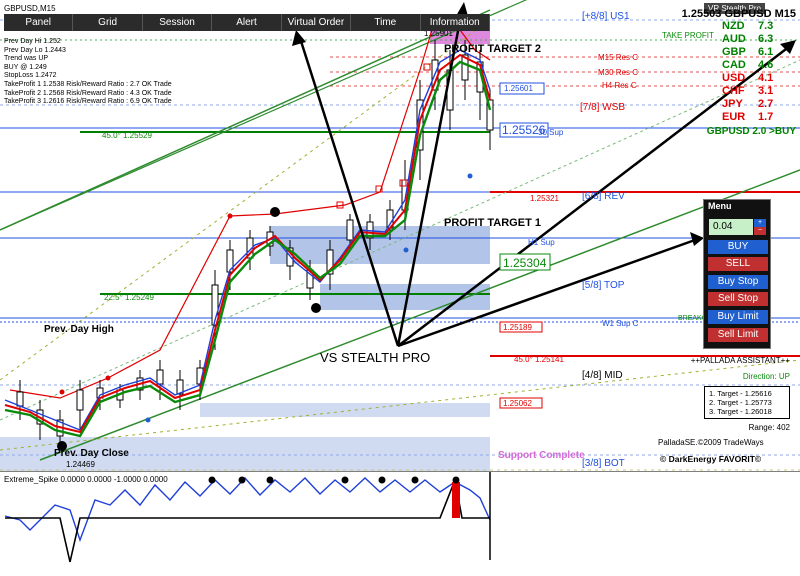  Describe the element at coordinates (525, 263) in the screenshot. I see `price-25304: 1.25304` at that location.